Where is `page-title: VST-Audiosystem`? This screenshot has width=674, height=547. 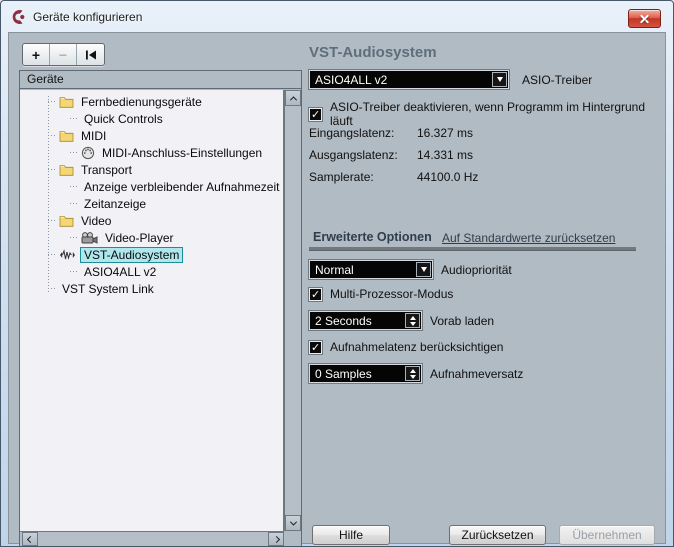
page-title: VST-Audiosystem is located at coordinates (373, 52).